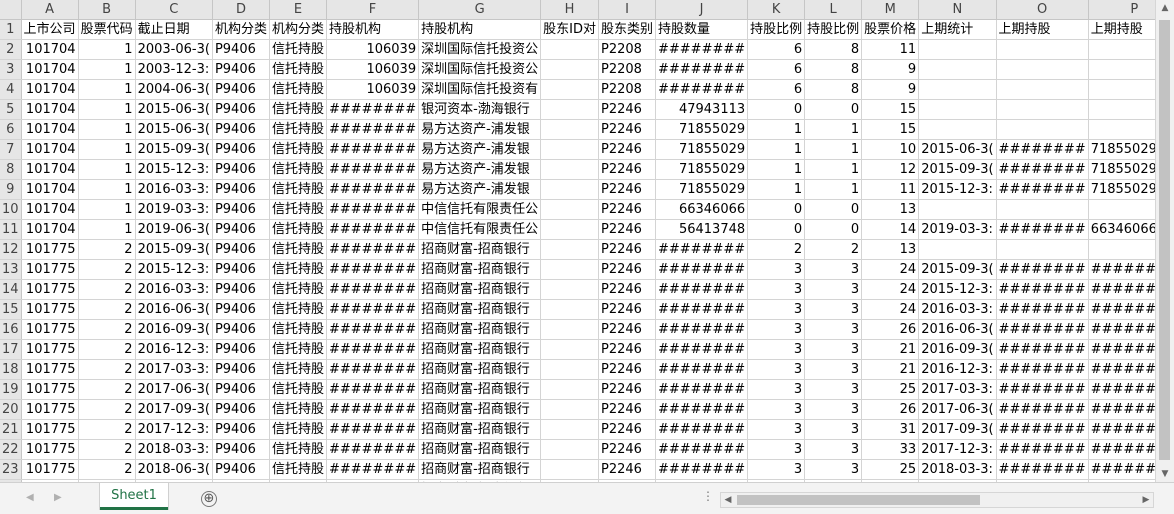 Image resolution: width=1174 pixels, height=514 pixels. I want to click on cell: 2004-06-3(, so click(174, 89).